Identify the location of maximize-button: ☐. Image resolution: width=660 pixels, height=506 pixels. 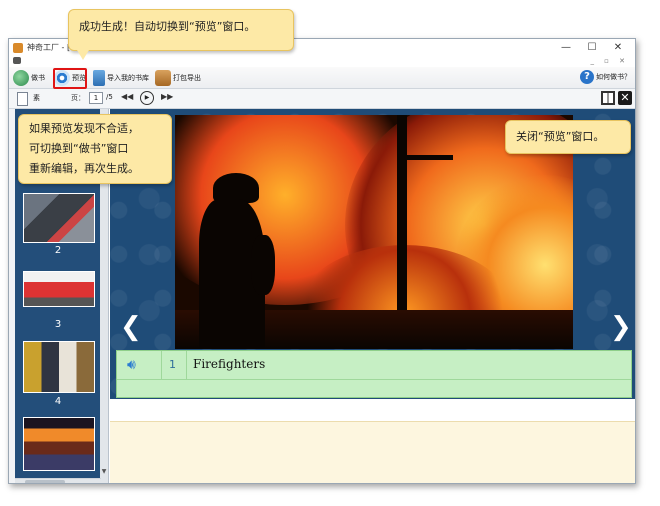
(592, 48).